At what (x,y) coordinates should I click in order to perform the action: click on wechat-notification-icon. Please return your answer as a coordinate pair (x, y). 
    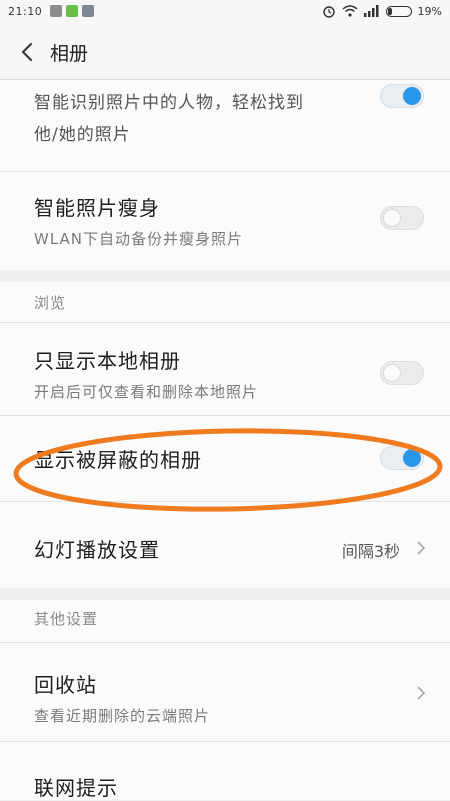
    Looking at the image, I should click on (72, 11).